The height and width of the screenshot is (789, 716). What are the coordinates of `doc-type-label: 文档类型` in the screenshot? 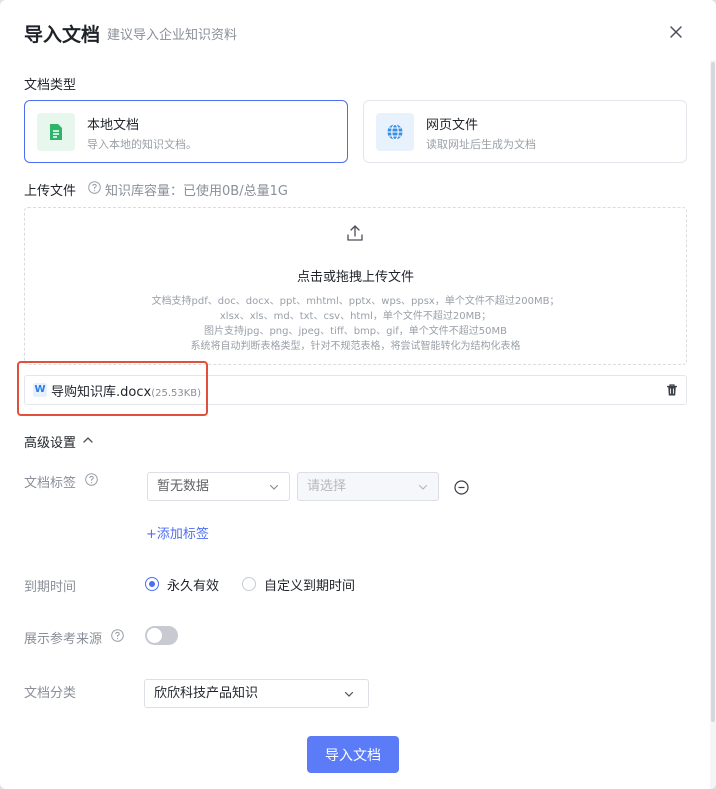 It's located at (50, 85).